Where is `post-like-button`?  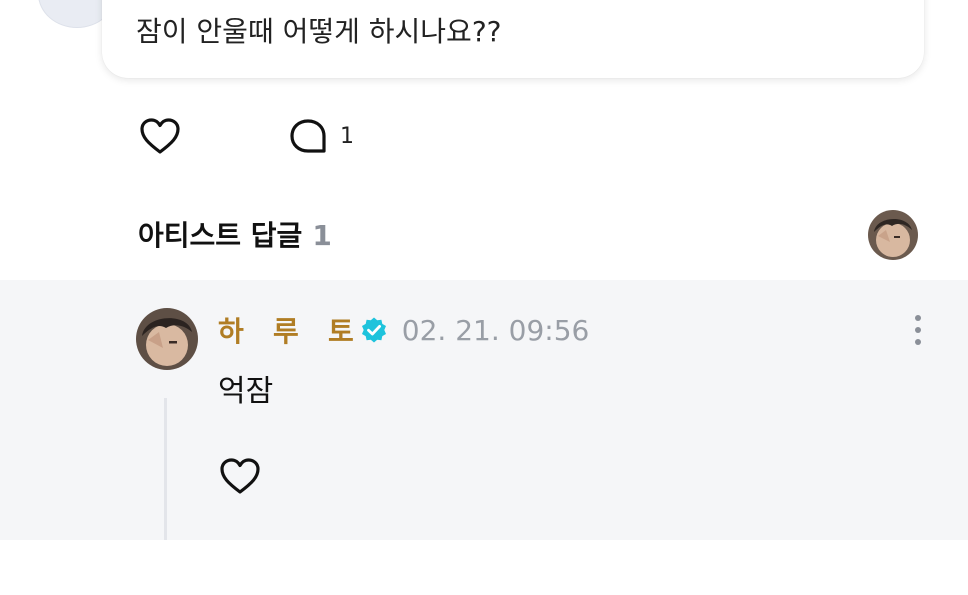
post-like-button is located at coordinates (160, 136).